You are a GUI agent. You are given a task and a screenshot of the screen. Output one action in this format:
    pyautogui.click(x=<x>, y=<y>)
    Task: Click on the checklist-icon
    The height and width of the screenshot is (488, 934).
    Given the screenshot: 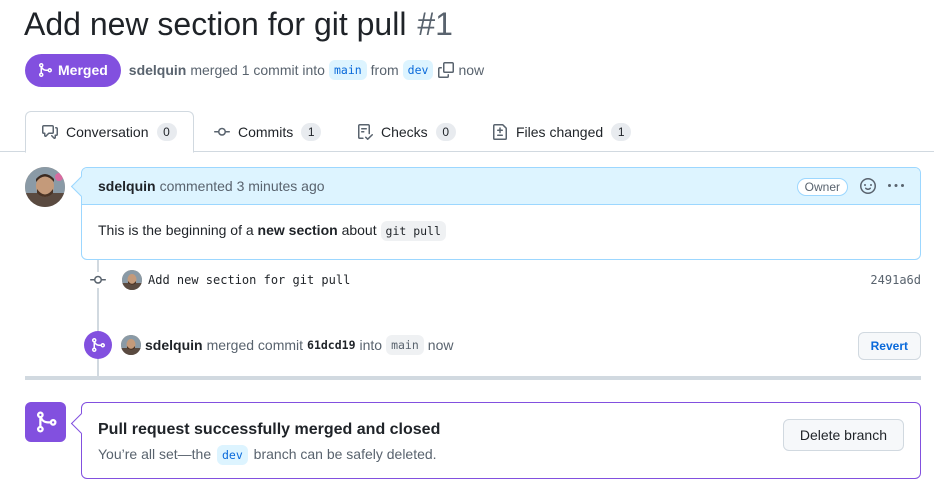 What is the action you would take?
    pyautogui.click(x=365, y=131)
    